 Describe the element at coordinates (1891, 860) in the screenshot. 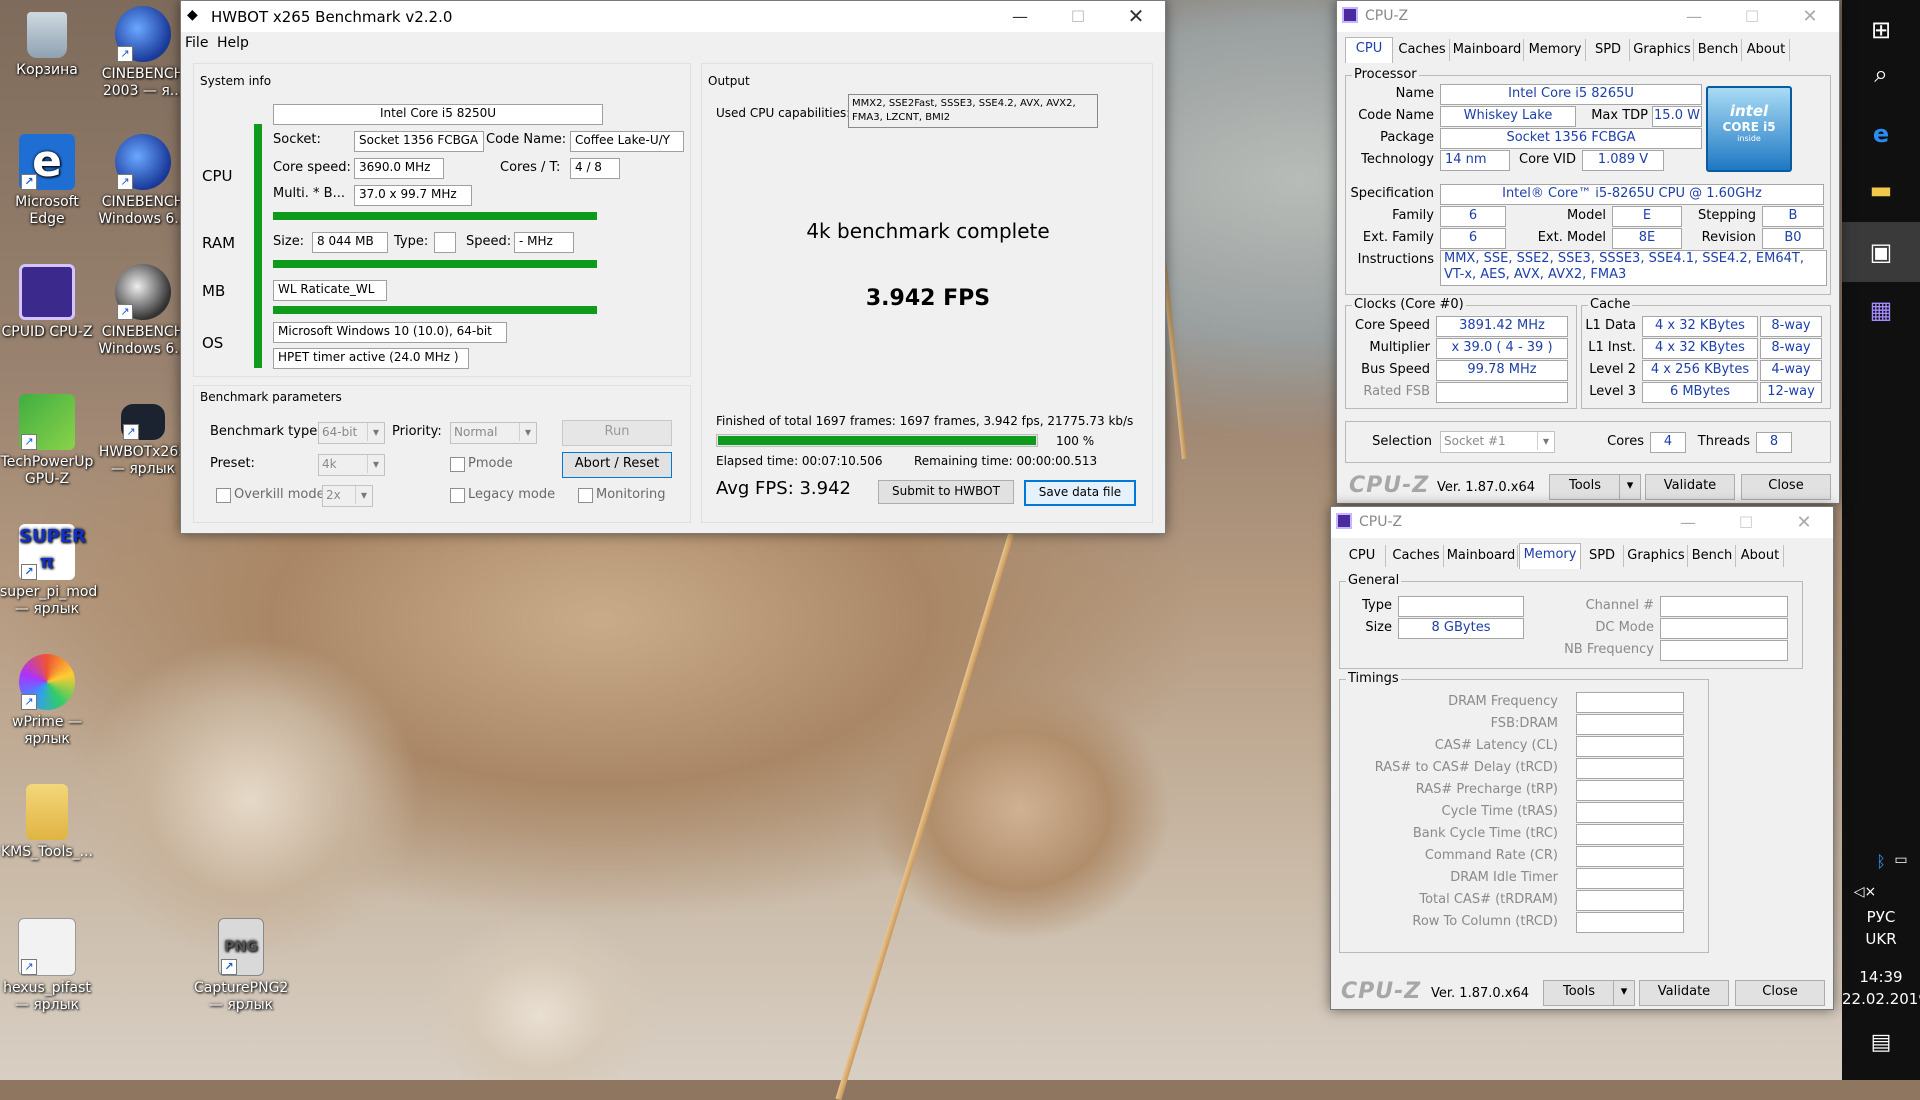

I see `battery-icon: ▭` at that location.